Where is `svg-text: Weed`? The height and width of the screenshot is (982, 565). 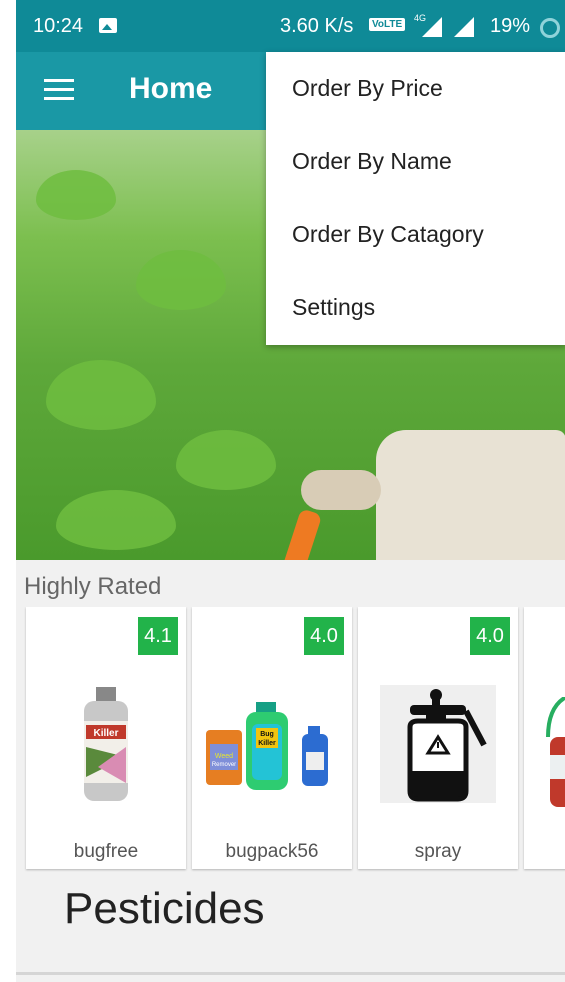
svg-text: Weed is located at coordinates (224, 756).